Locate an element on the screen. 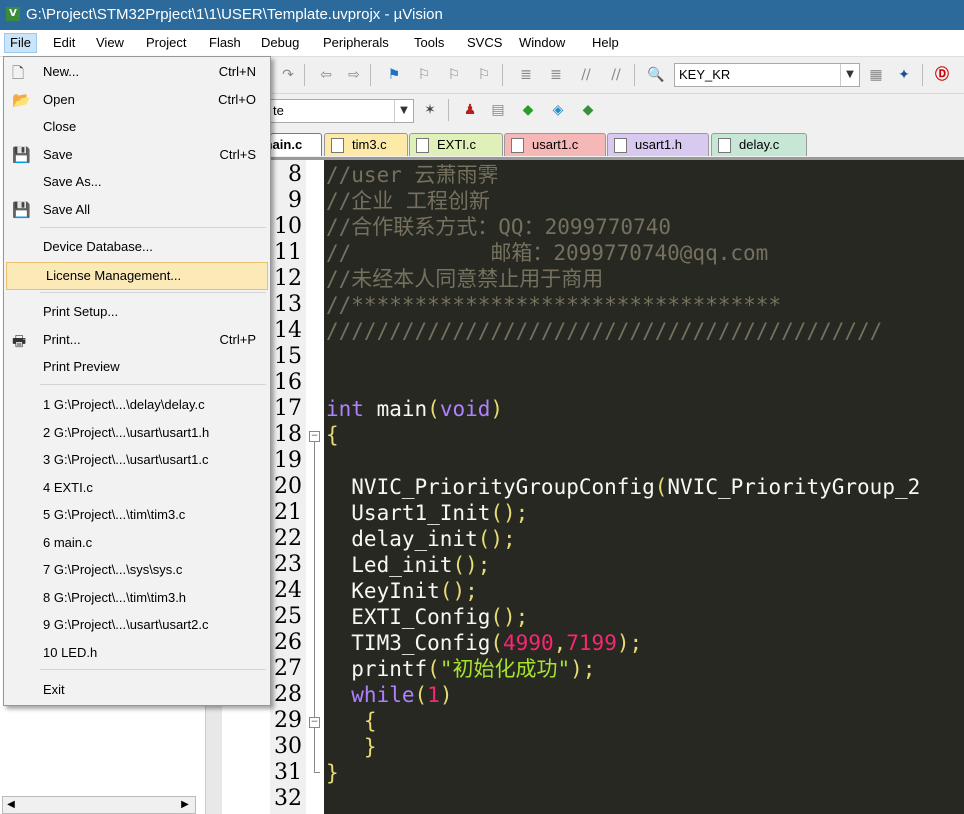  tab-label: tim3.c is located at coordinates (369, 144).